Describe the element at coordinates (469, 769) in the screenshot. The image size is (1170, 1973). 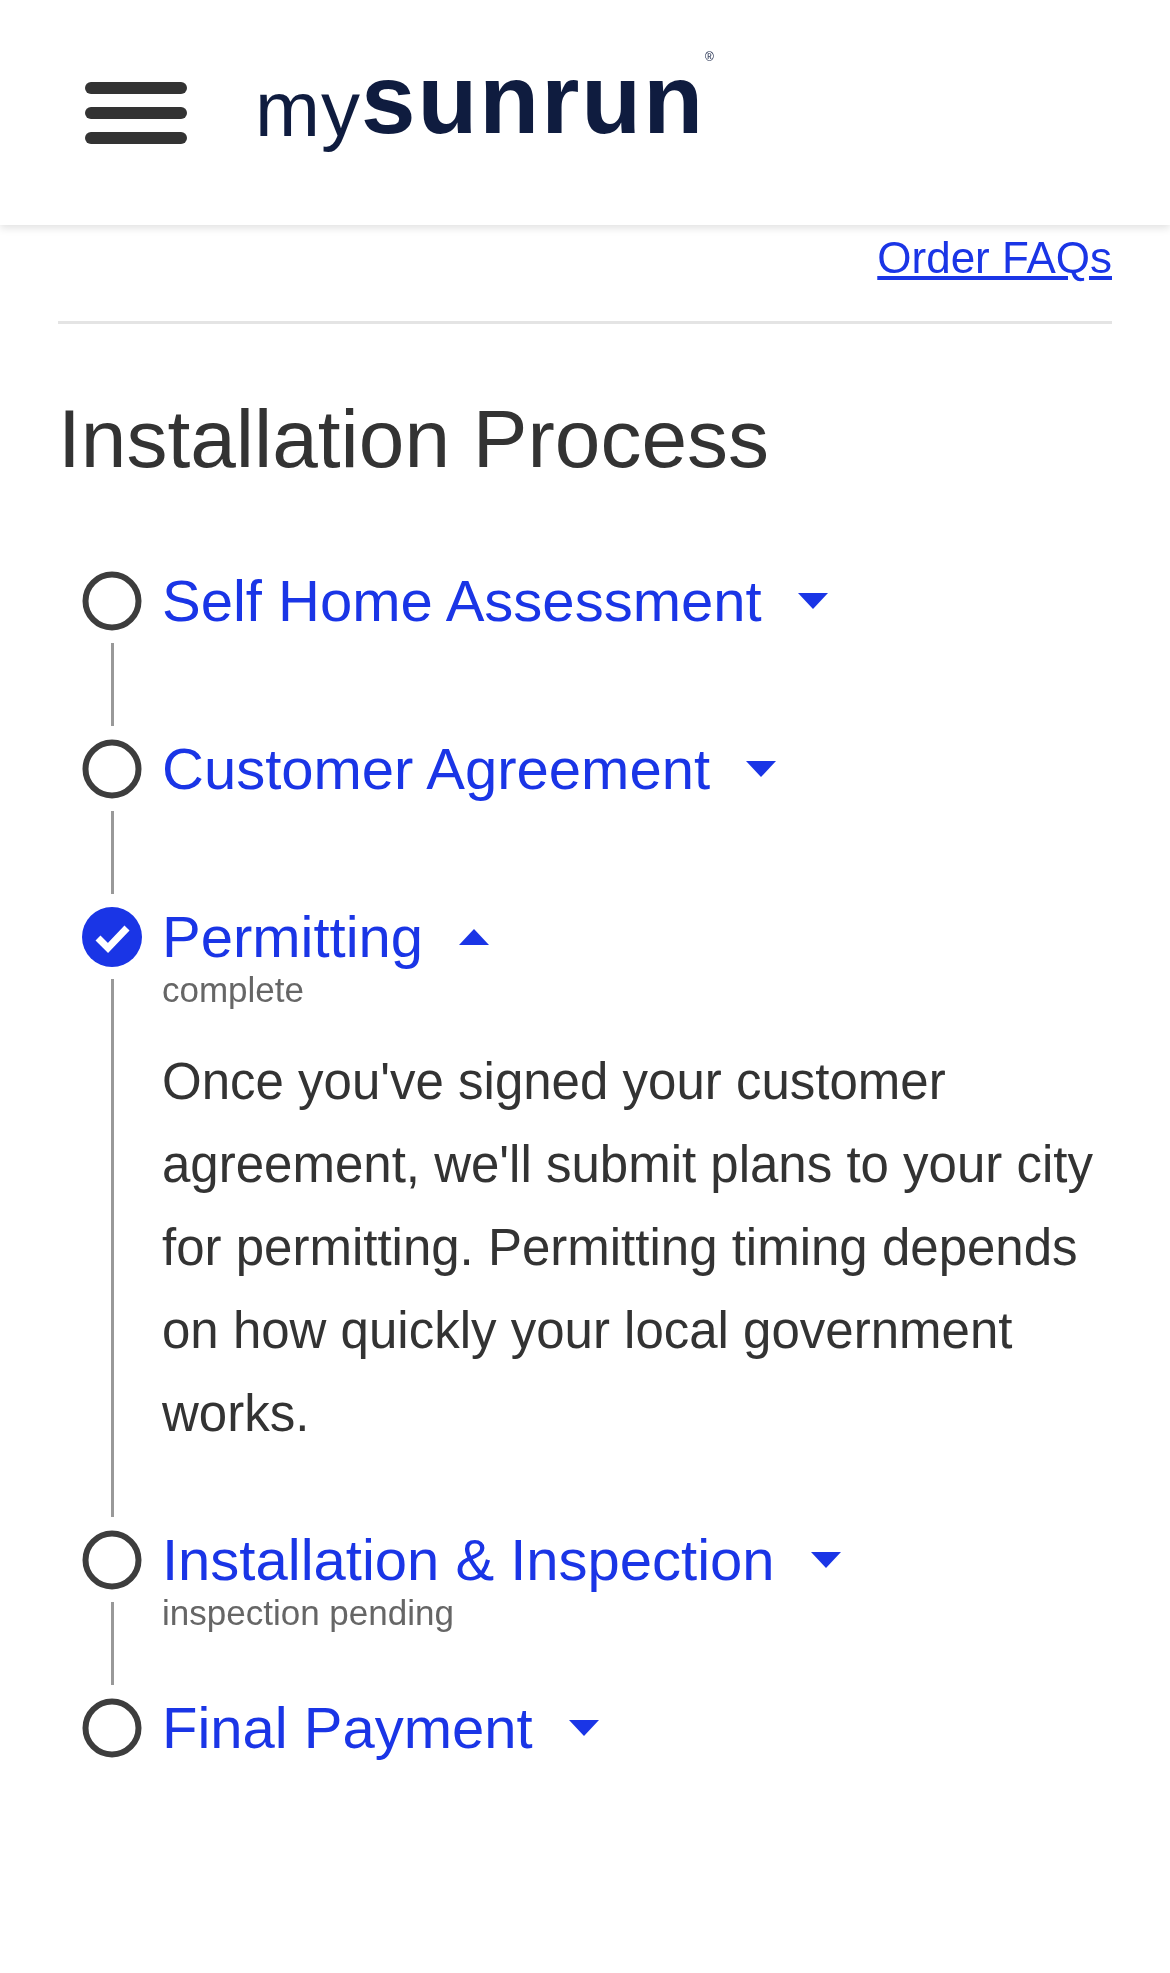
I see `step-title: Customer Agreement` at that location.